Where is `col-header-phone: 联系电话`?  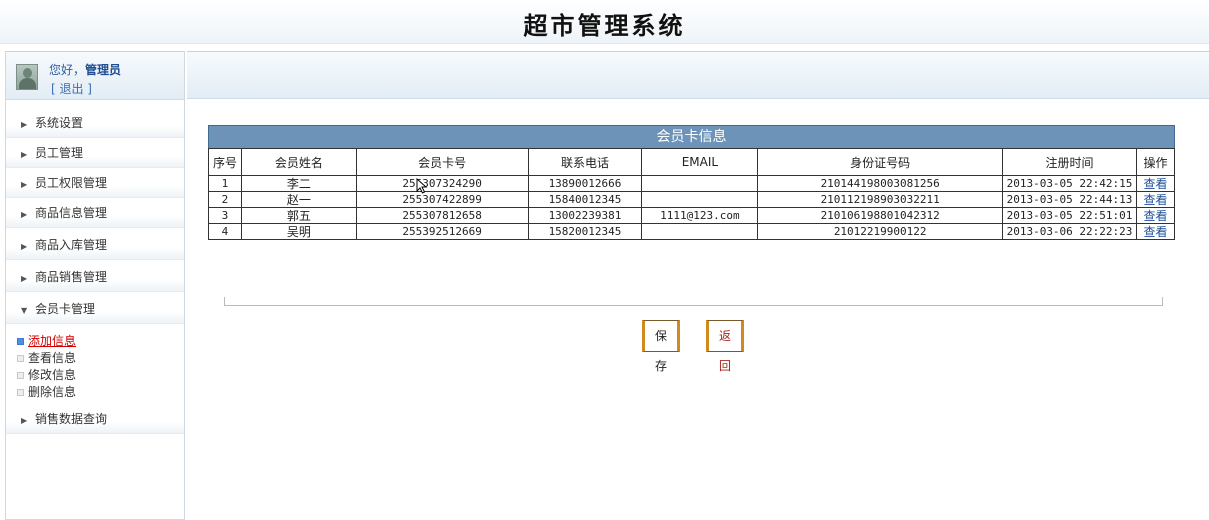
col-header-phone: 联系电话 is located at coordinates (585, 162).